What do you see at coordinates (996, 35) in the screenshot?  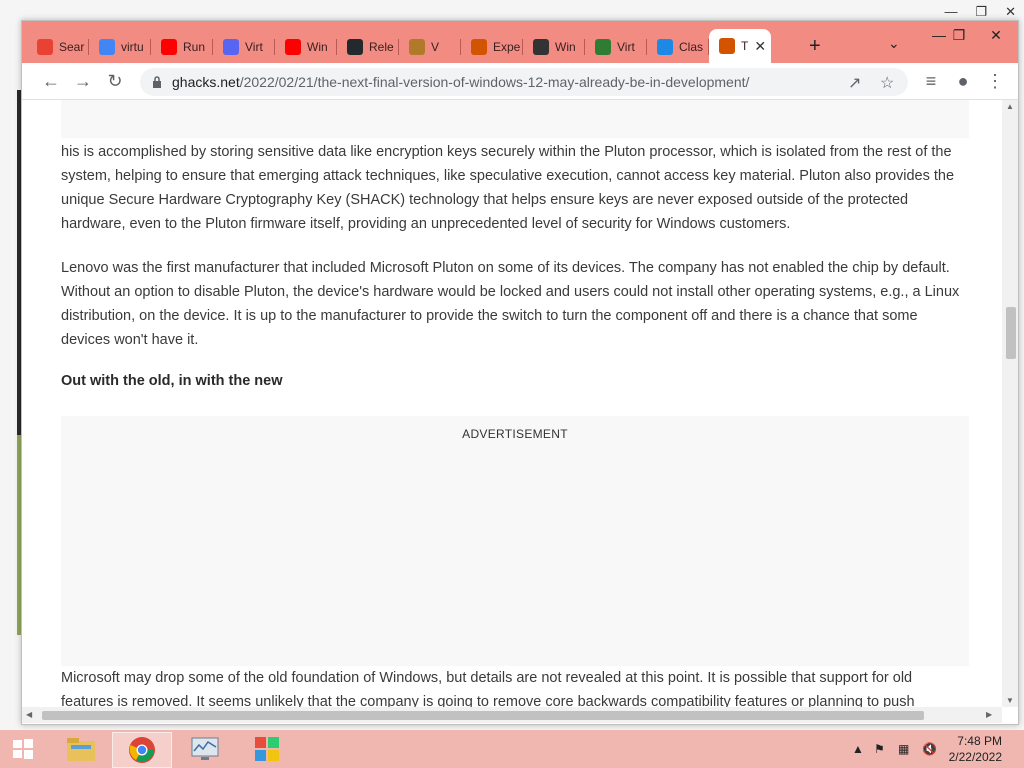 I see `close-window-button: ✕` at bounding box center [996, 35].